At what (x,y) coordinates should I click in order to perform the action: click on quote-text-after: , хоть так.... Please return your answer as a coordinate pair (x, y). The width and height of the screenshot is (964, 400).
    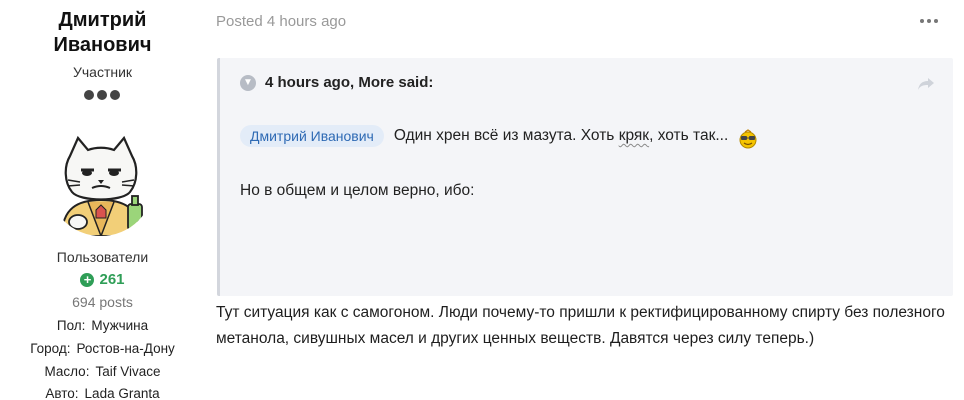
    Looking at the image, I should click on (689, 135).